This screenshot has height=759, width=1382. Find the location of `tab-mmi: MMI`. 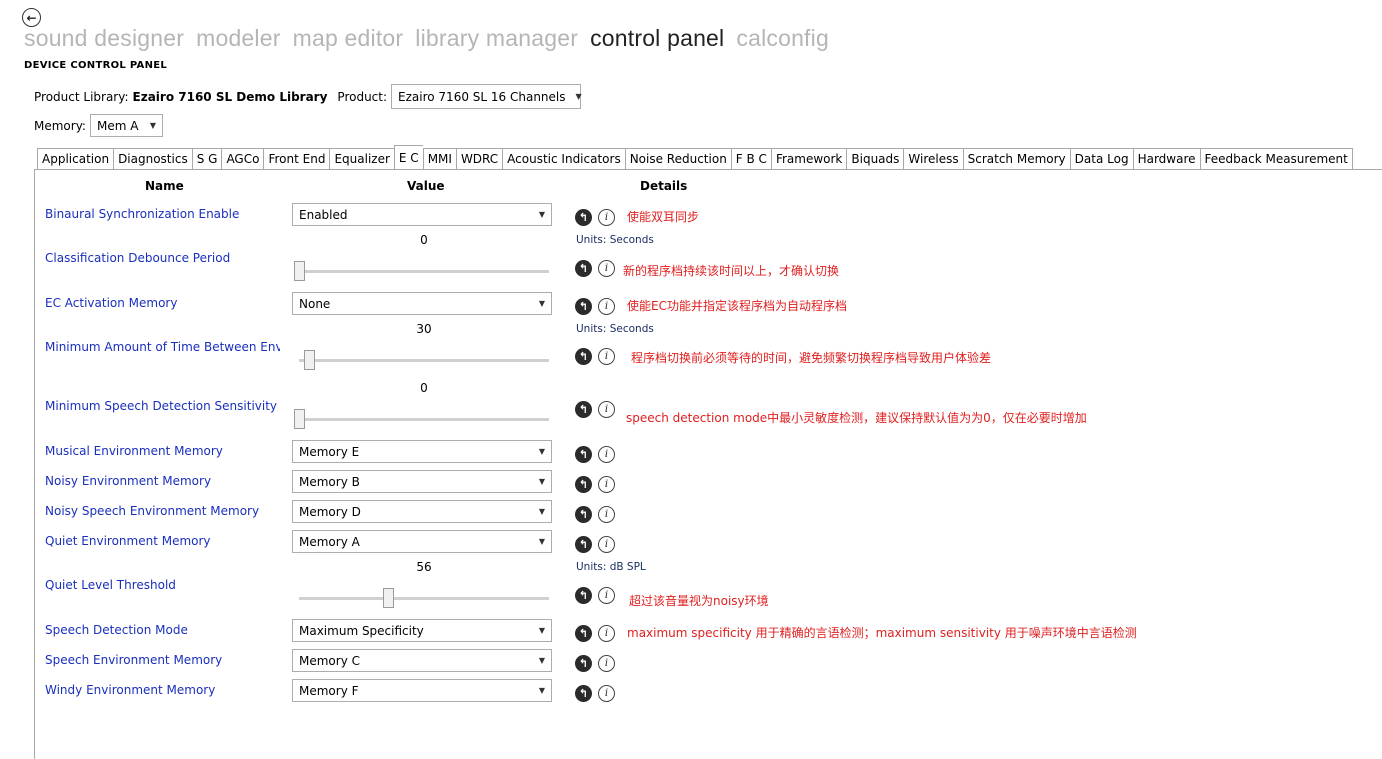

tab-mmi: MMI is located at coordinates (439, 159).